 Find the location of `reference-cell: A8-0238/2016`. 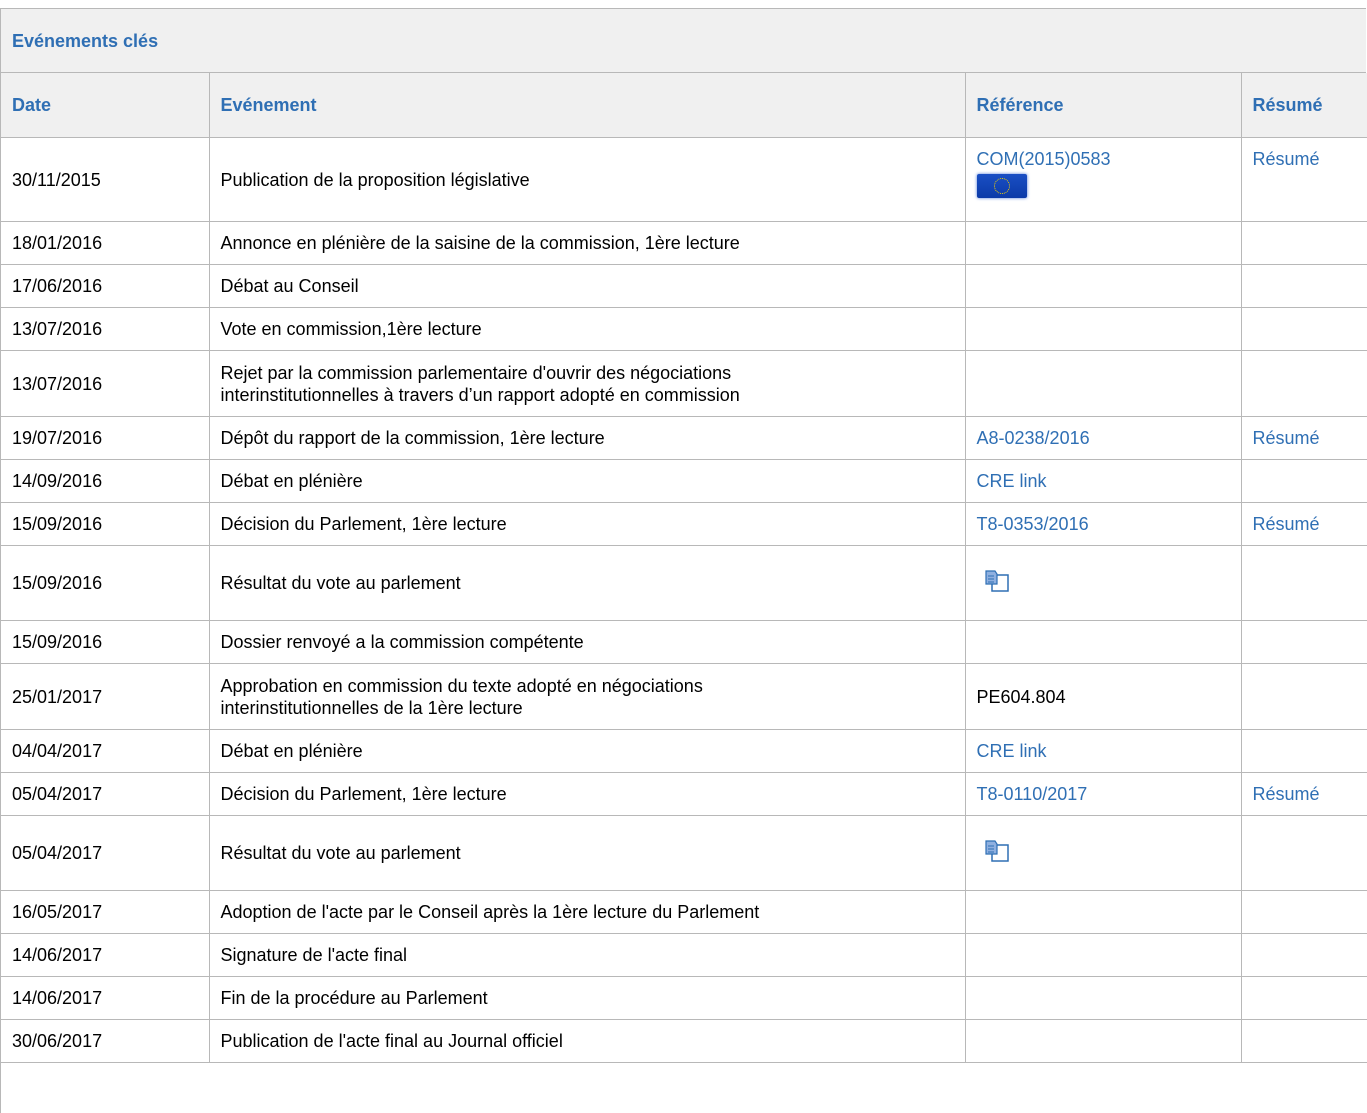

reference-cell: A8-0238/2016 is located at coordinates (1103, 438).